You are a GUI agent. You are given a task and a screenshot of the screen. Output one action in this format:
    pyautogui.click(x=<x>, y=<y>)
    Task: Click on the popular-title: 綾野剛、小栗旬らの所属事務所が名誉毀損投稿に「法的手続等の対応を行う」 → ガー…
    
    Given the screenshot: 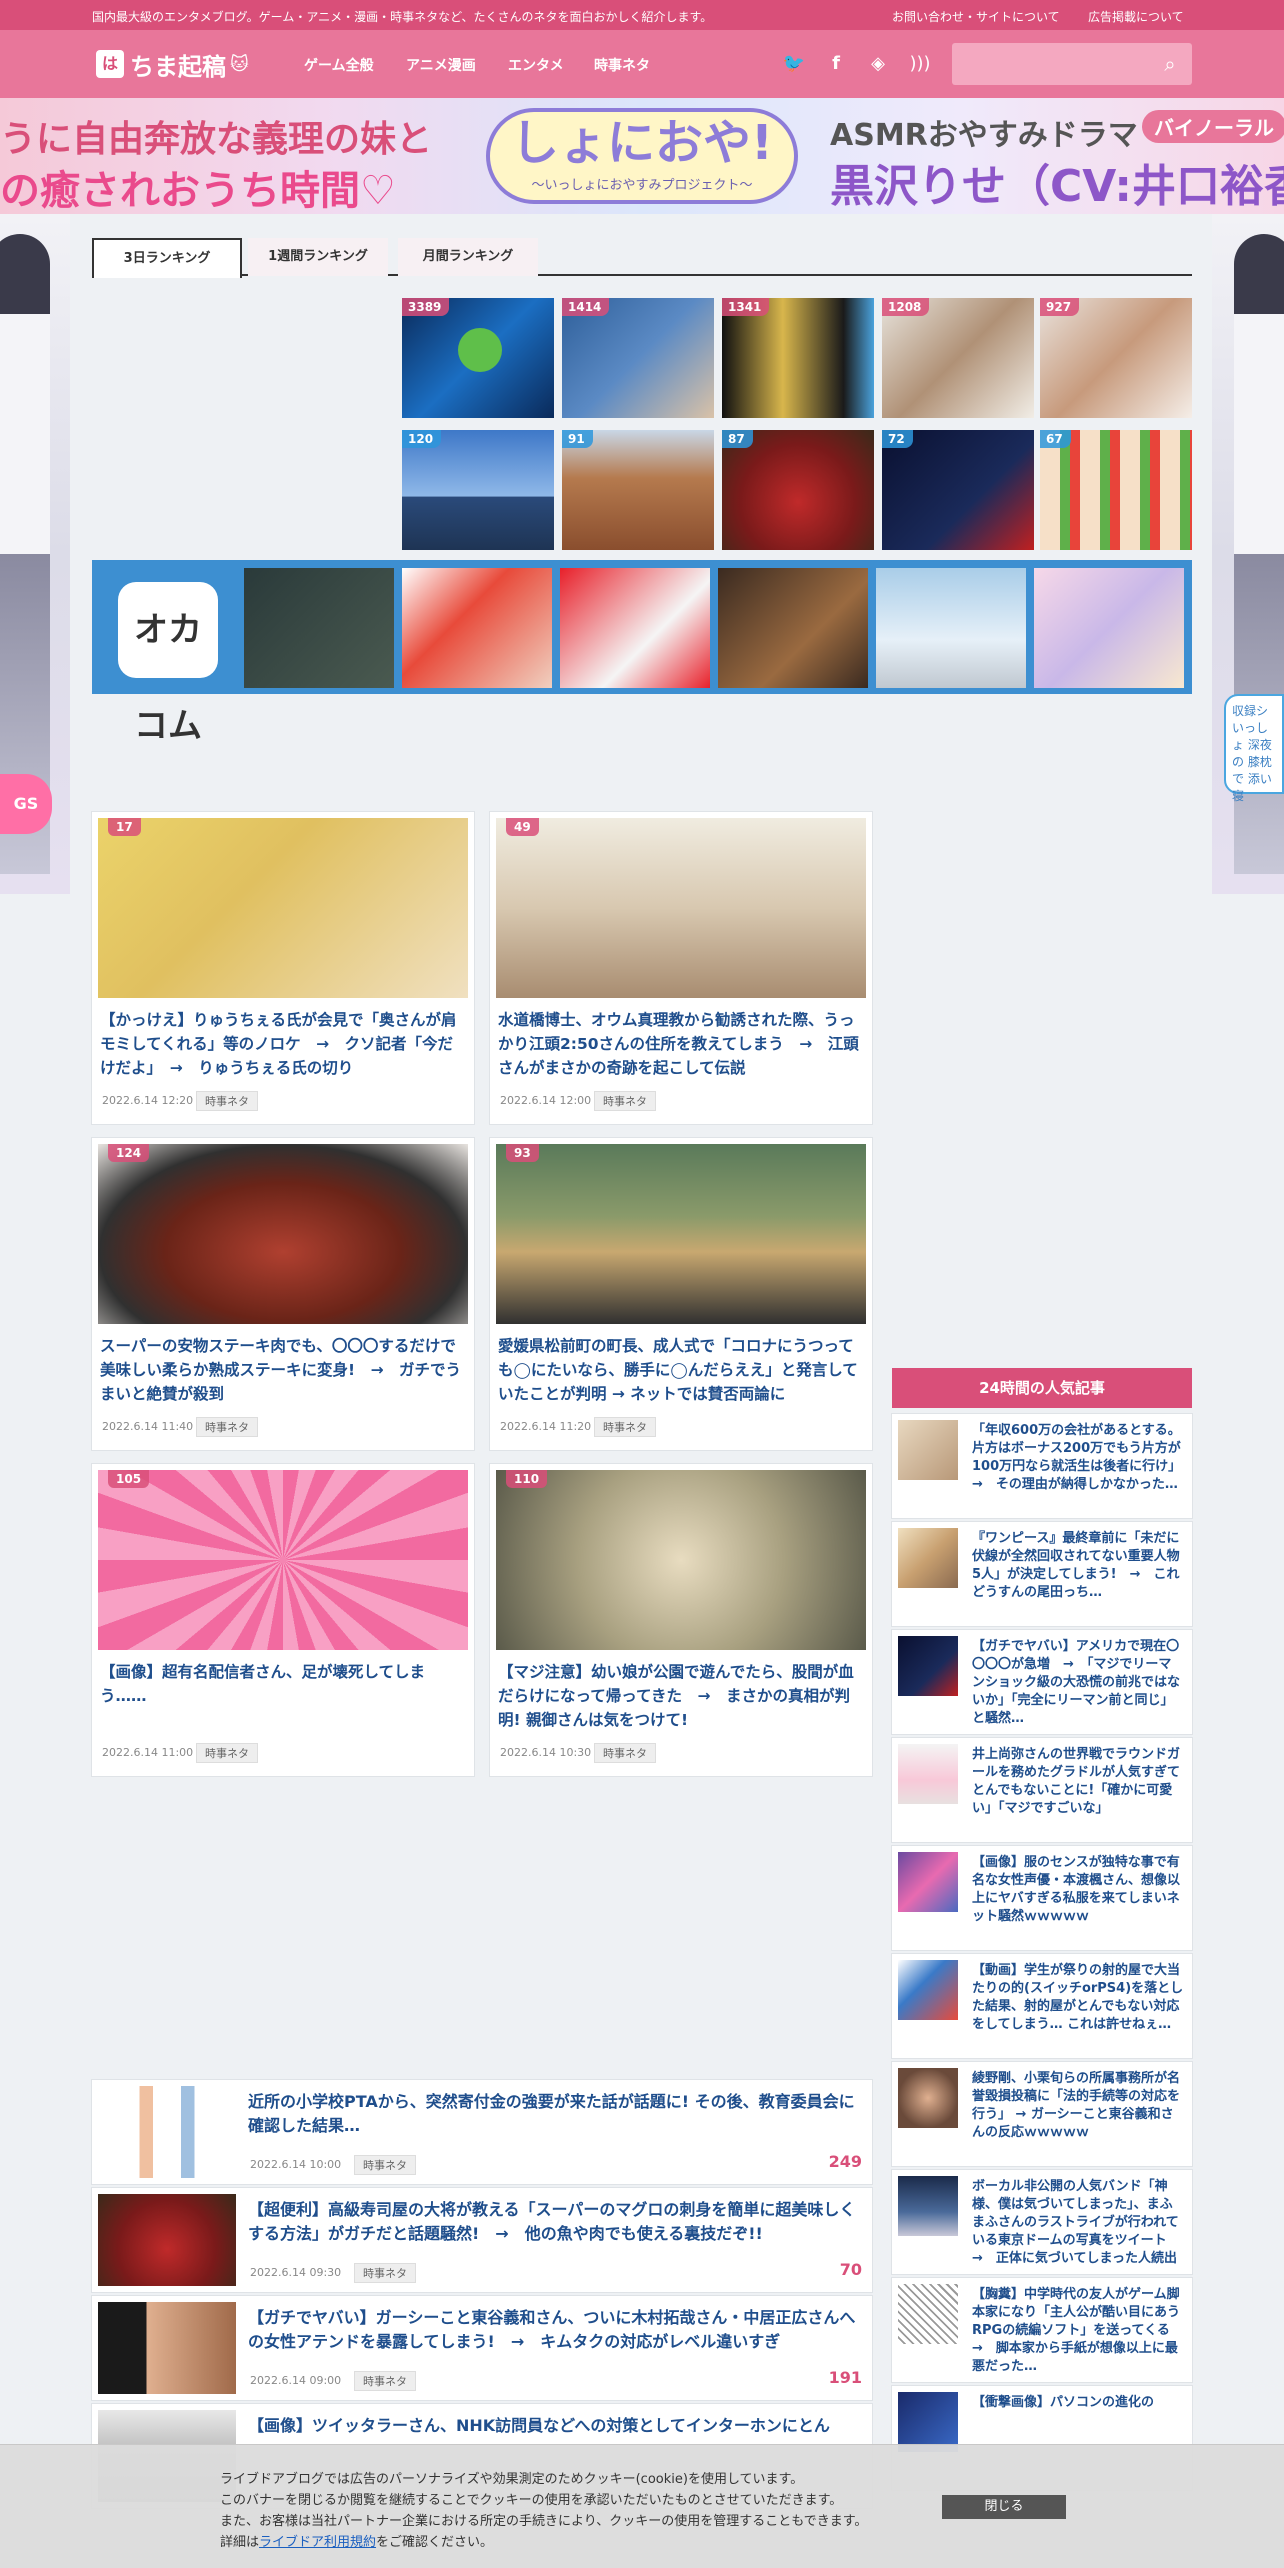 What is the action you would take?
    pyautogui.click(x=1078, y=2116)
    